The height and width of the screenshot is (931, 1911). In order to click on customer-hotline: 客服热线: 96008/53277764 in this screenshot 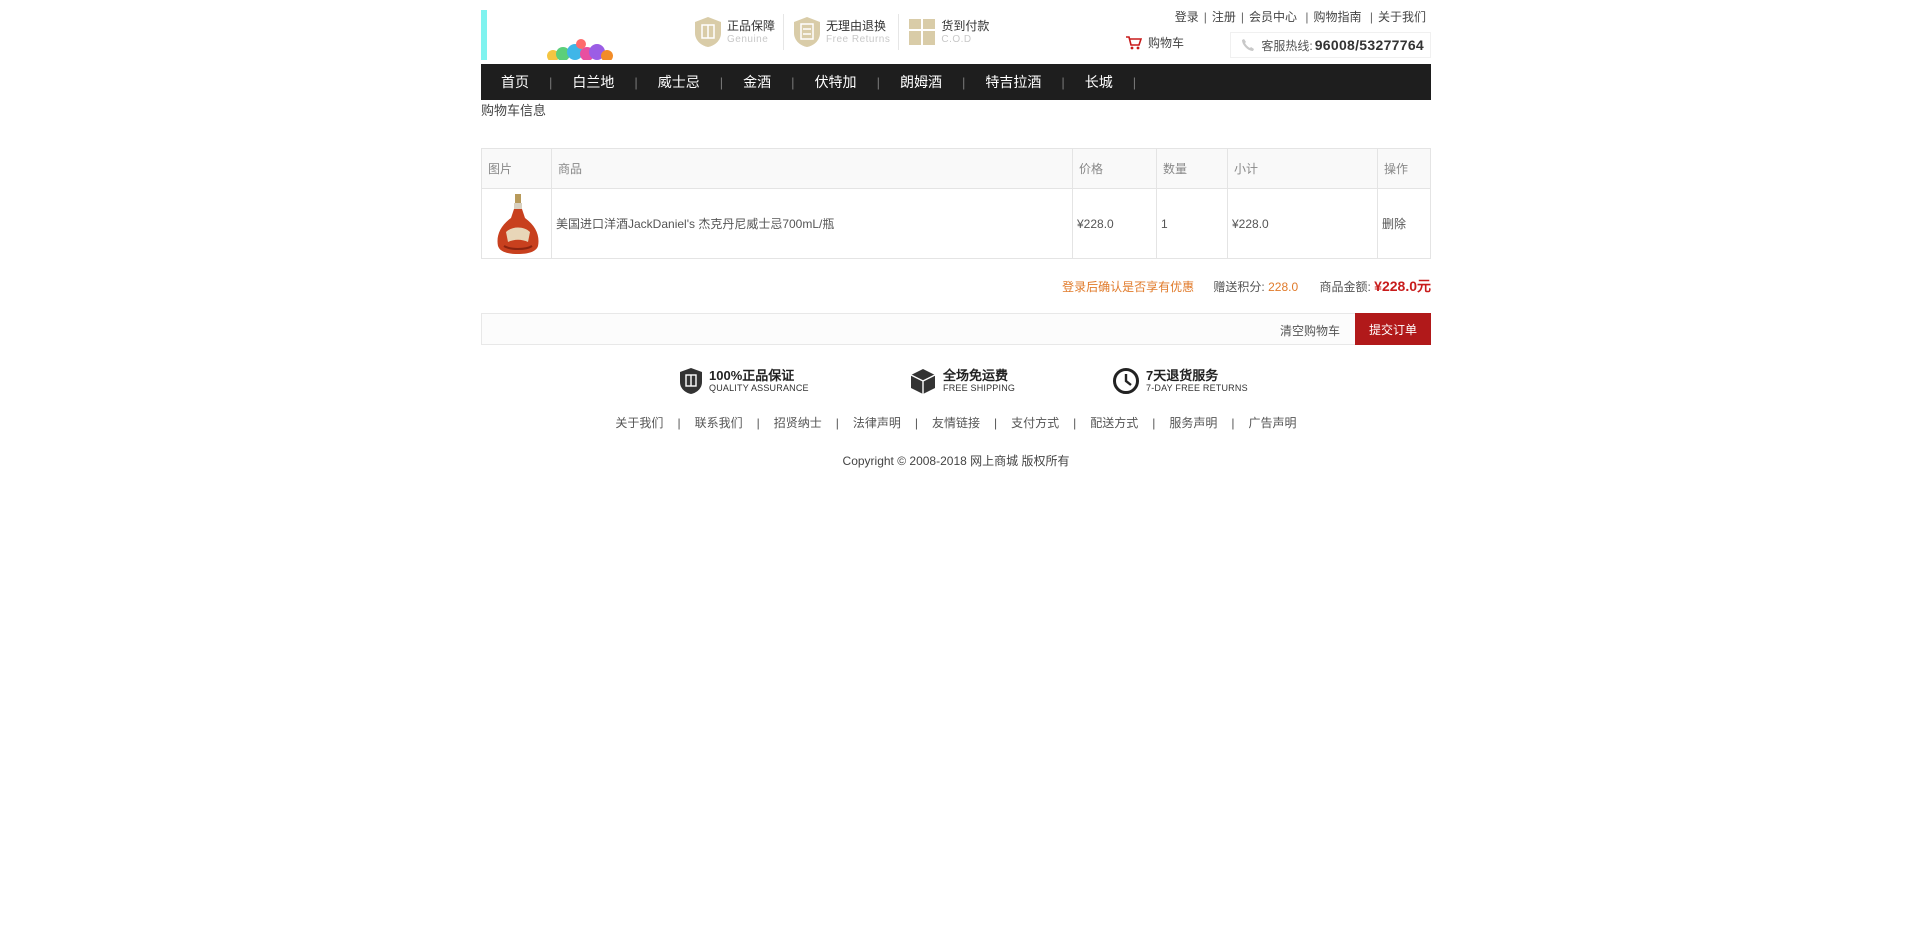, I will do `click(1330, 45)`.